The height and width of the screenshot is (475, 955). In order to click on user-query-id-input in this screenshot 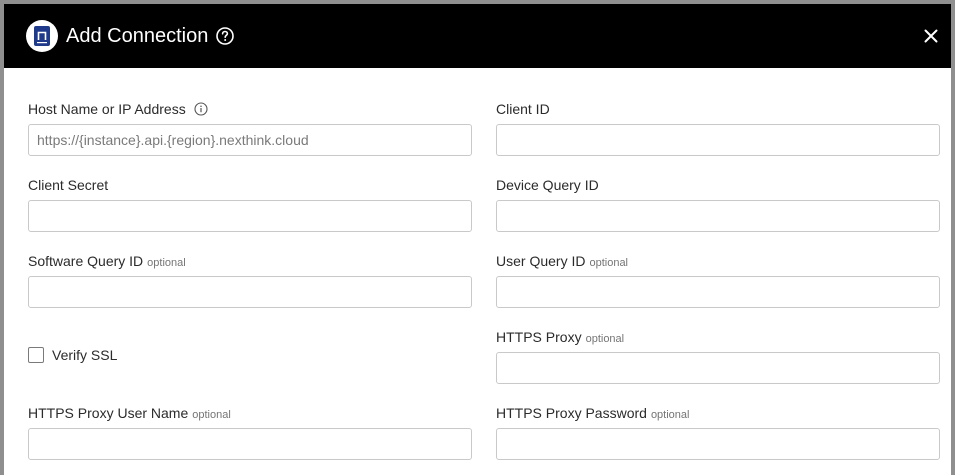, I will do `click(718, 292)`.